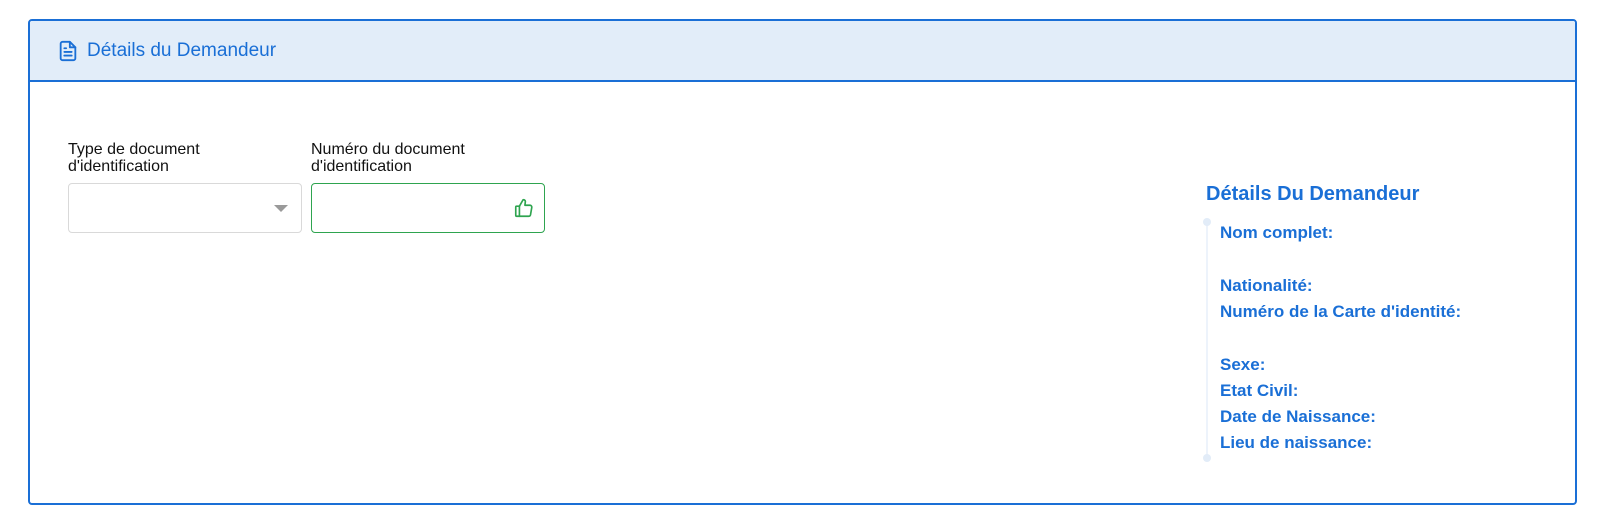  Describe the element at coordinates (1341, 311) in the screenshot. I see `summary-id-card-number: Numéro de la Carte d'identité:` at that location.